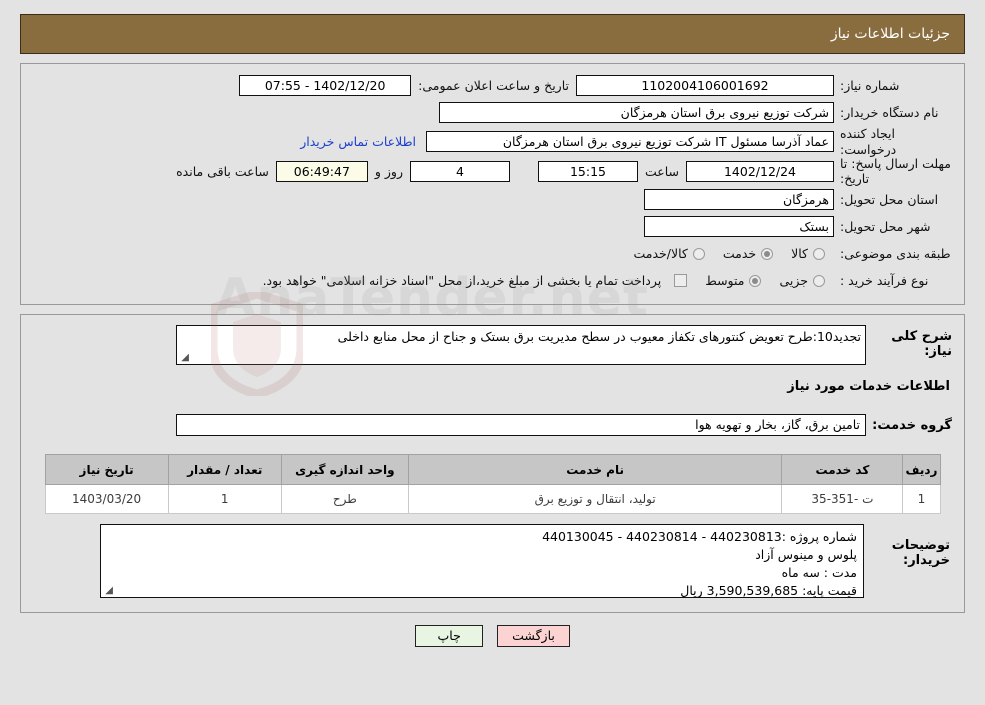  What do you see at coordinates (739, 253) in the screenshot?
I see `category-option-label: خدمت` at bounding box center [739, 253].